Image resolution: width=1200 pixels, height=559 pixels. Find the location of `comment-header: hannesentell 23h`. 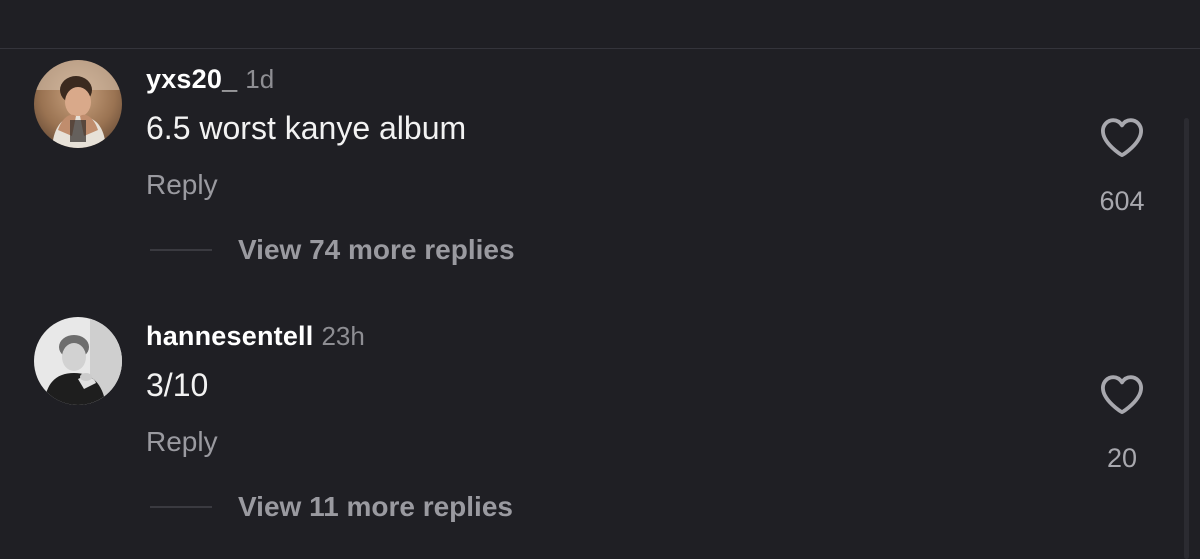

comment-header: hannesentell 23h is located at coordinates (255, 336).